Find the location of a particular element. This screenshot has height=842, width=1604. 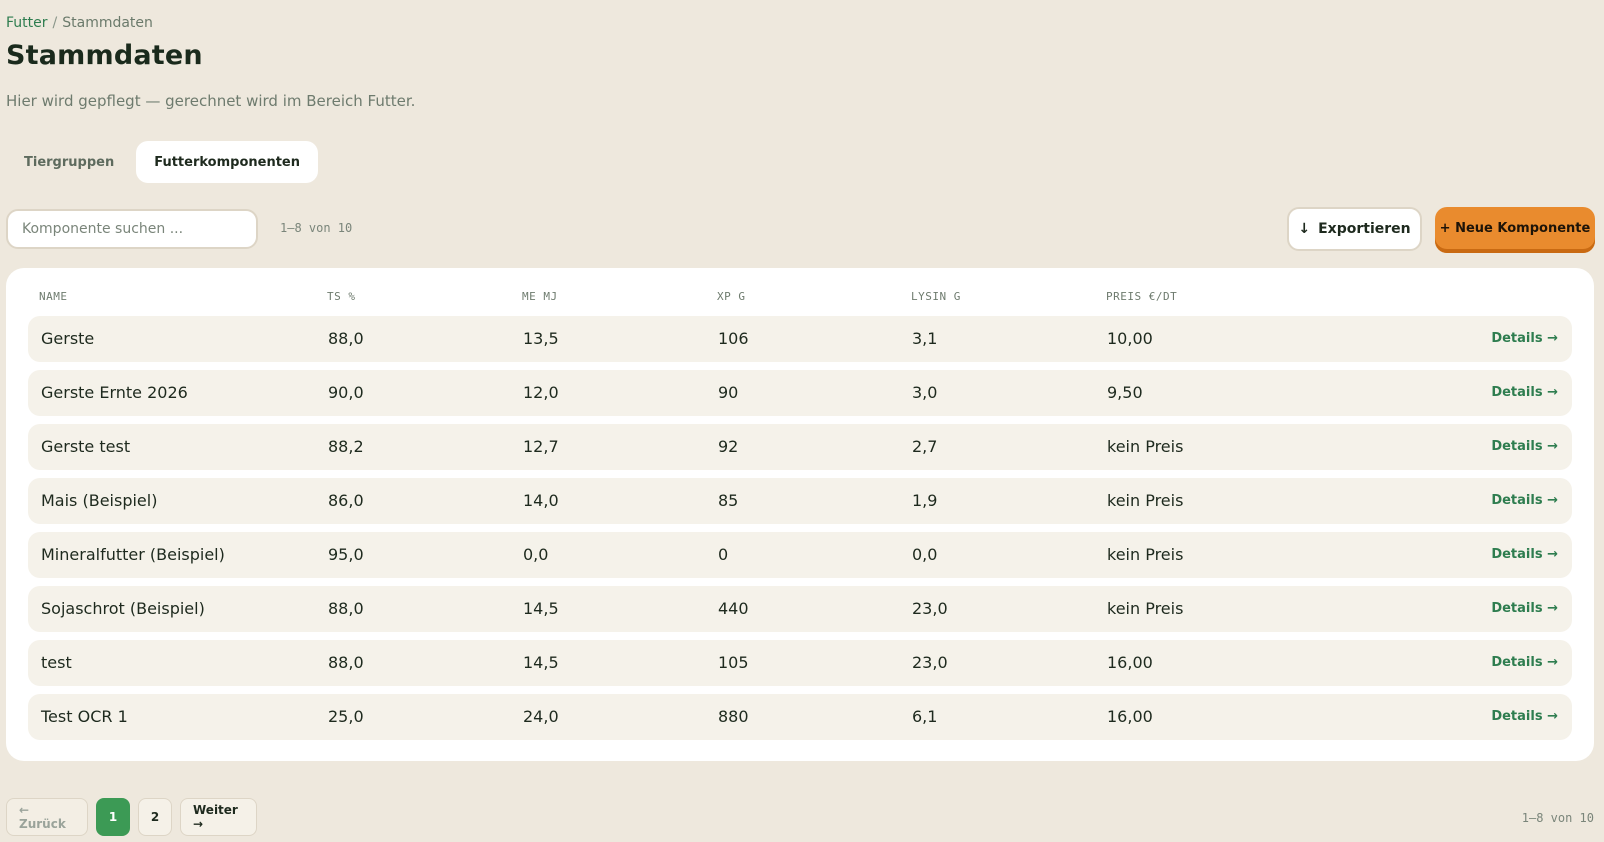

download-arrow-icon: ↓ is located at coordinates (1304, 229).